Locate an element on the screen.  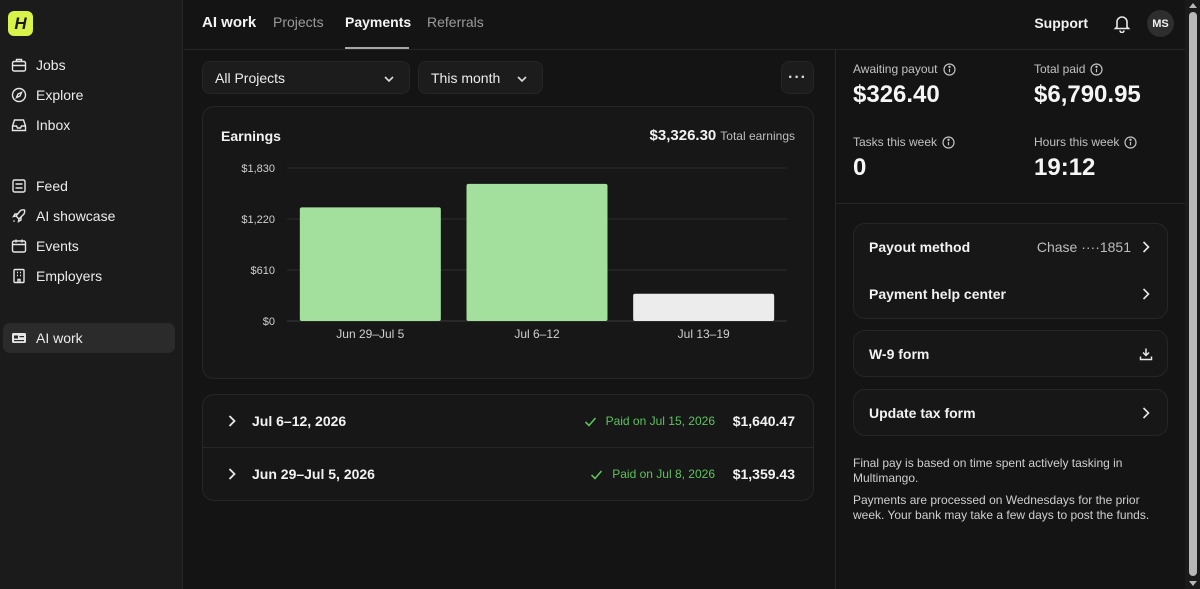
payment-status-text: Paid on Jul 8, 2026 is located at coordinates (663, 474).